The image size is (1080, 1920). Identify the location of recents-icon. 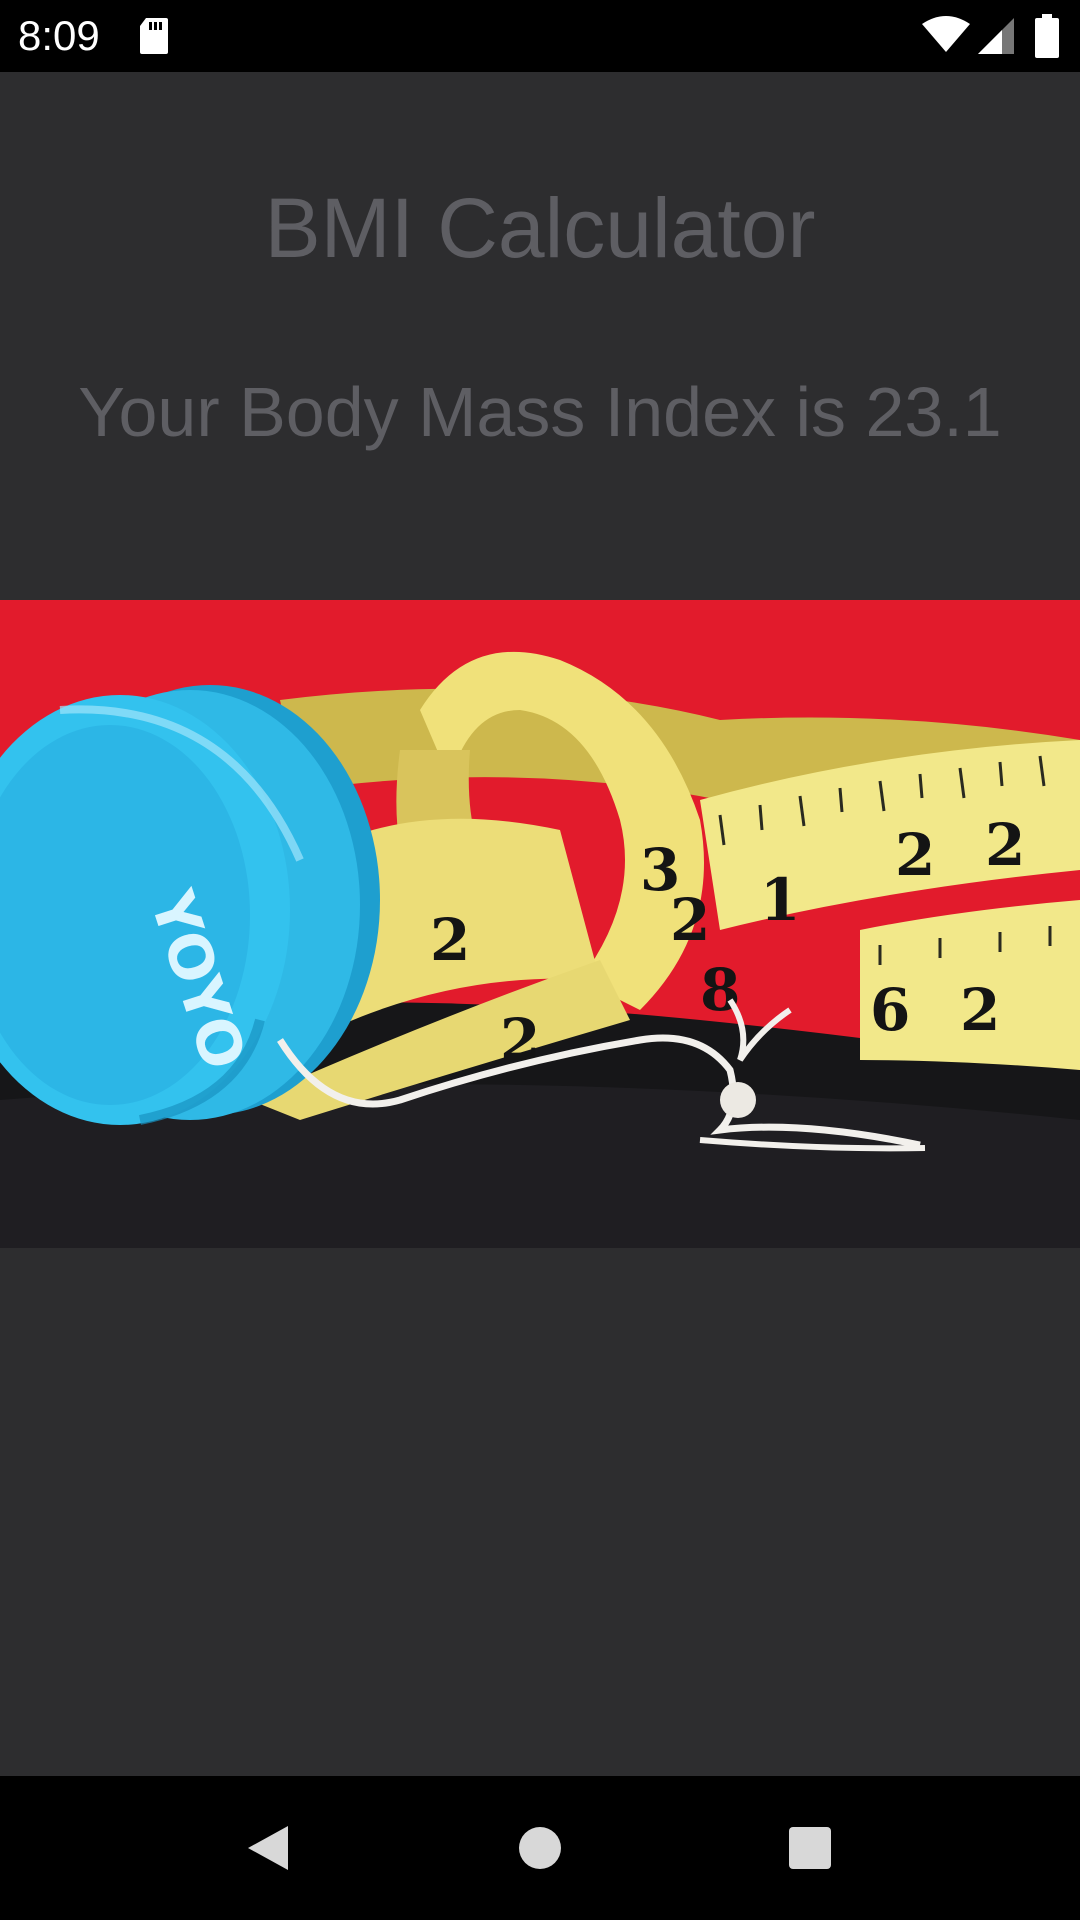
(810, 1848).